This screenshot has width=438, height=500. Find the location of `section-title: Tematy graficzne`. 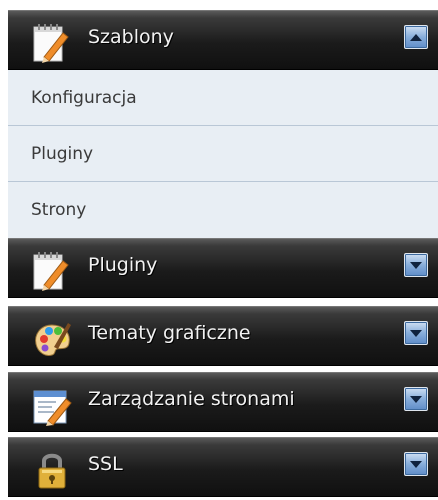

section-title: Tematy graficzne is located at coordinates (169, 333).